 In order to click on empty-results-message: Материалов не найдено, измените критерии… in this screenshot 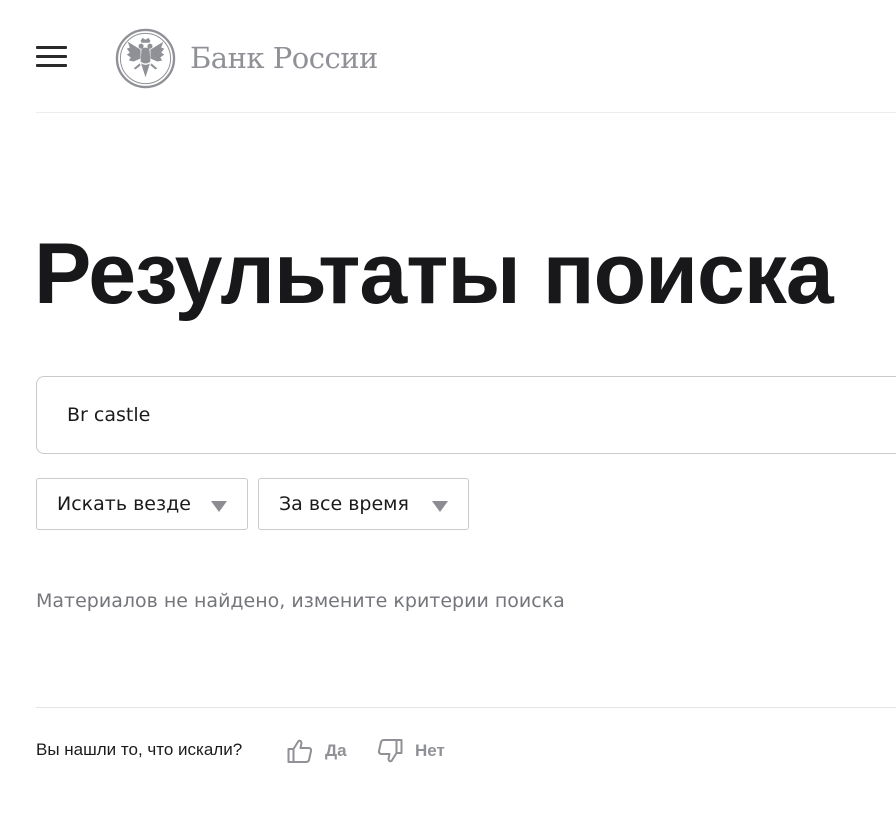, I will do `click(300, 601)`.